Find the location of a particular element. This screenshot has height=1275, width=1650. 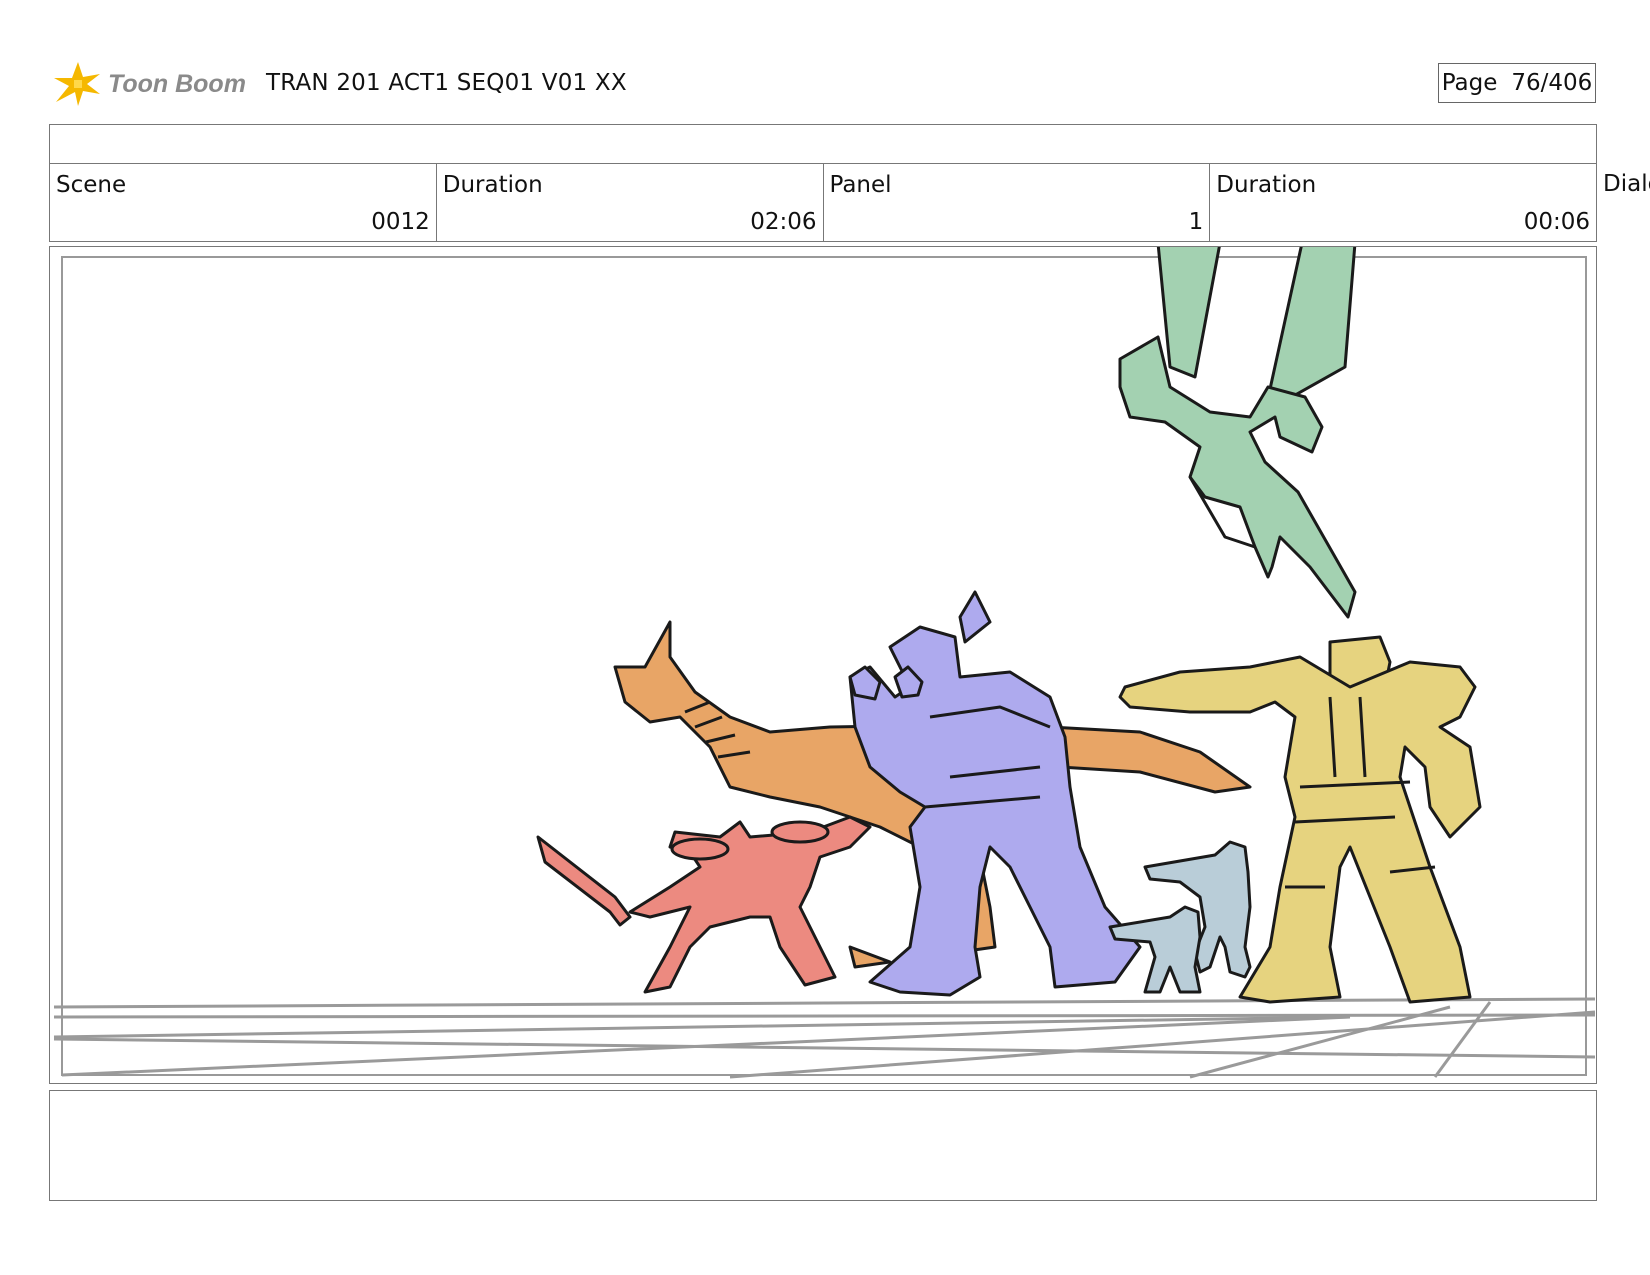

scene-duration-label: Duration is located at coordinates (492, 185).